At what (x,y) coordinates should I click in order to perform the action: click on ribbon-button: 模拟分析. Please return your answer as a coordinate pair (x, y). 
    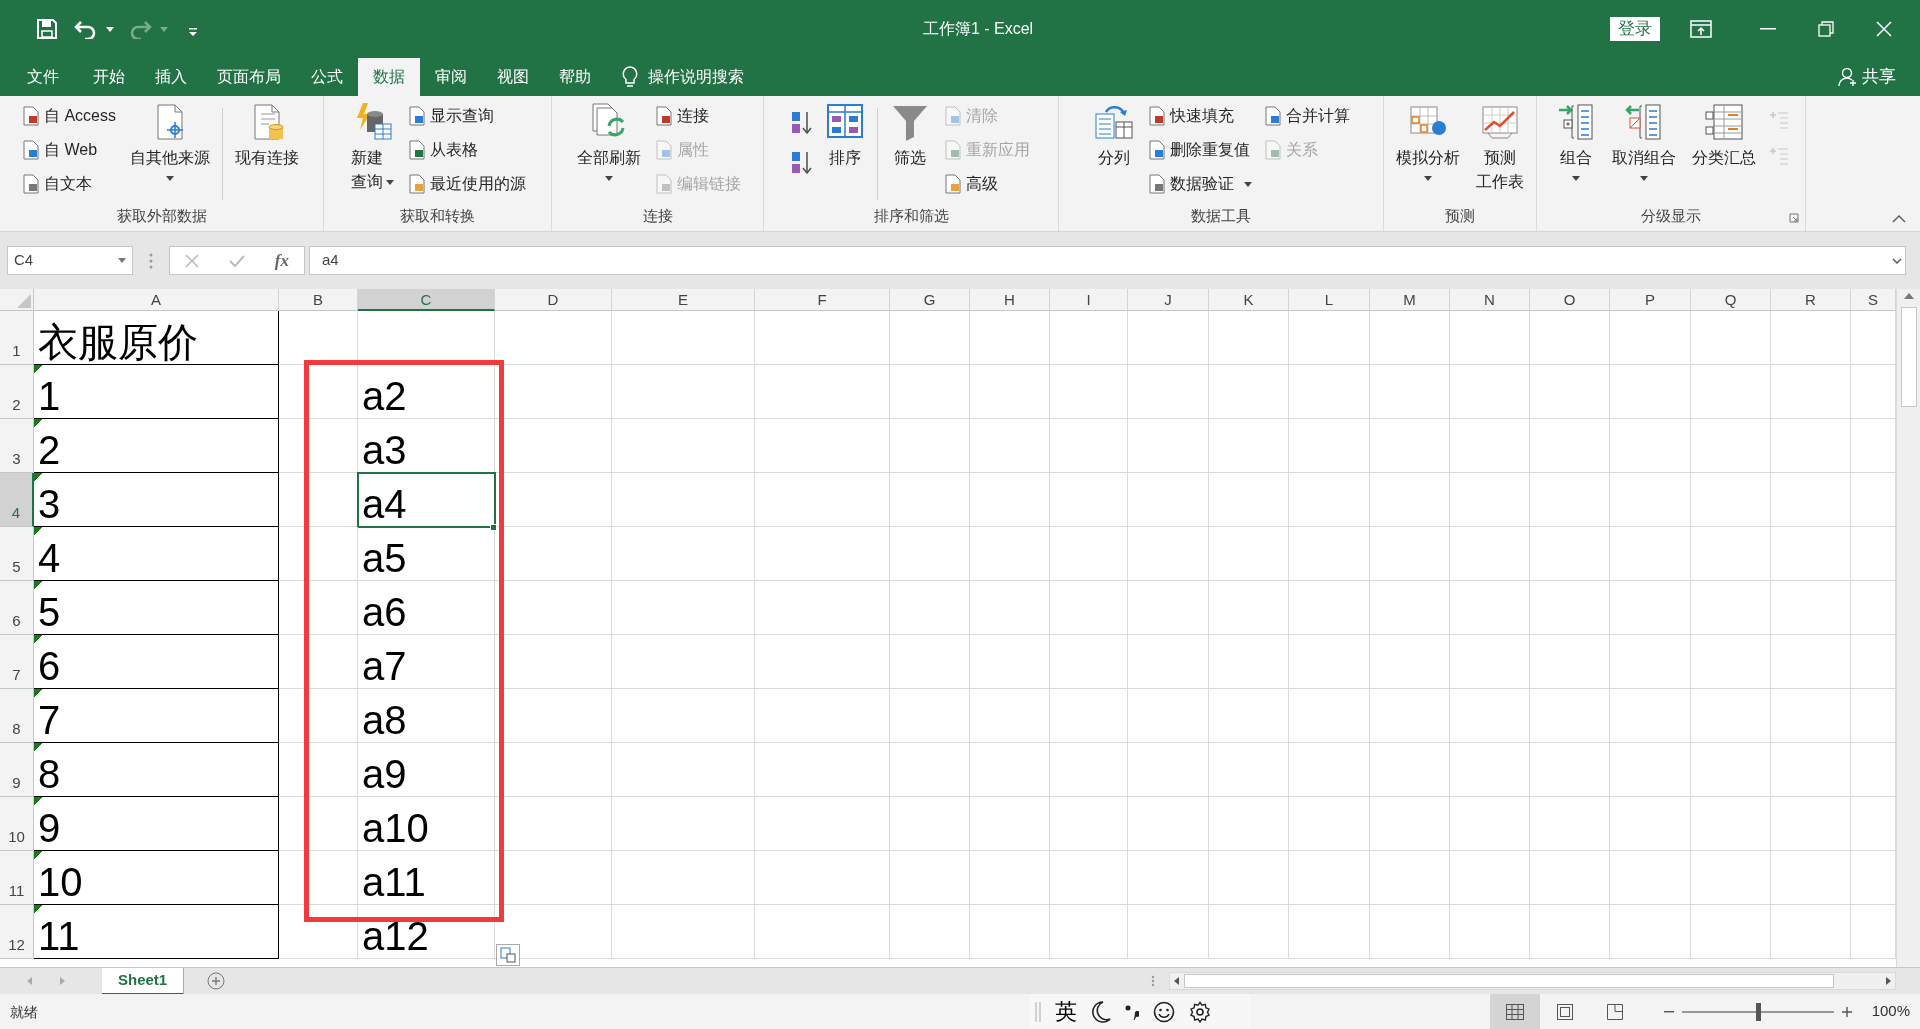
    Looking at the image, I should click on (1428, 141).